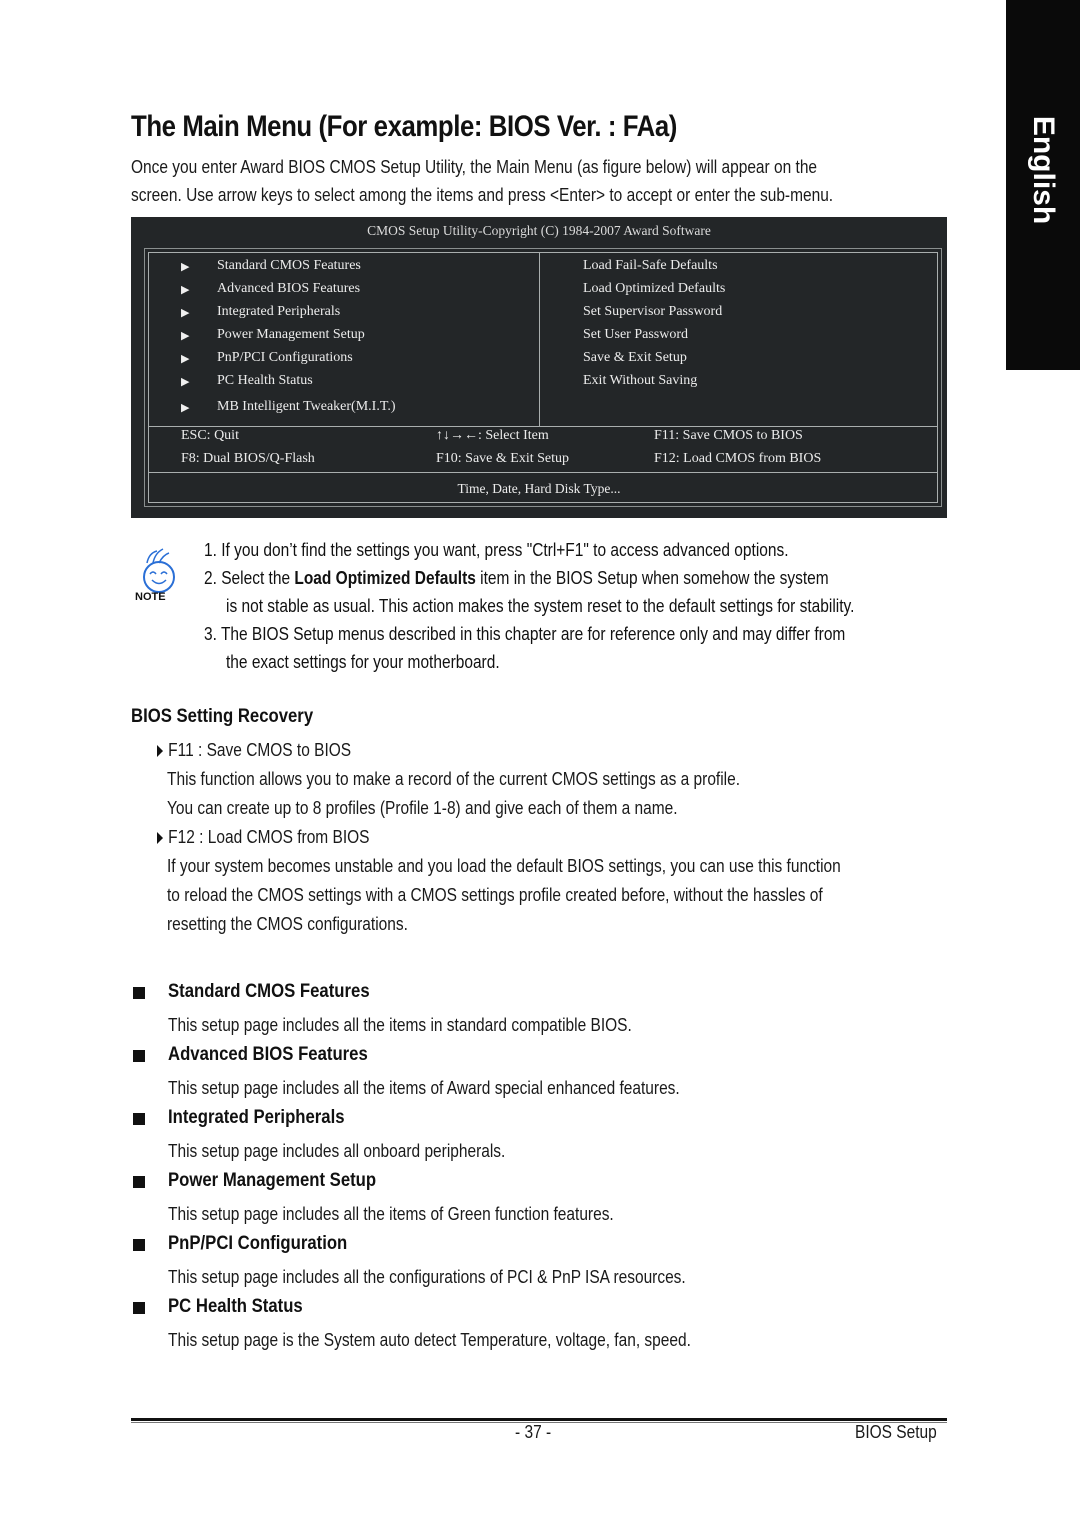 The height and width of the screenshot is (1529, 1080). What do you see at coordinates (385, 578) in the screenshot?
I see `note-emphasis: Load Optimized Defaults` at bounding box center [385, 578].